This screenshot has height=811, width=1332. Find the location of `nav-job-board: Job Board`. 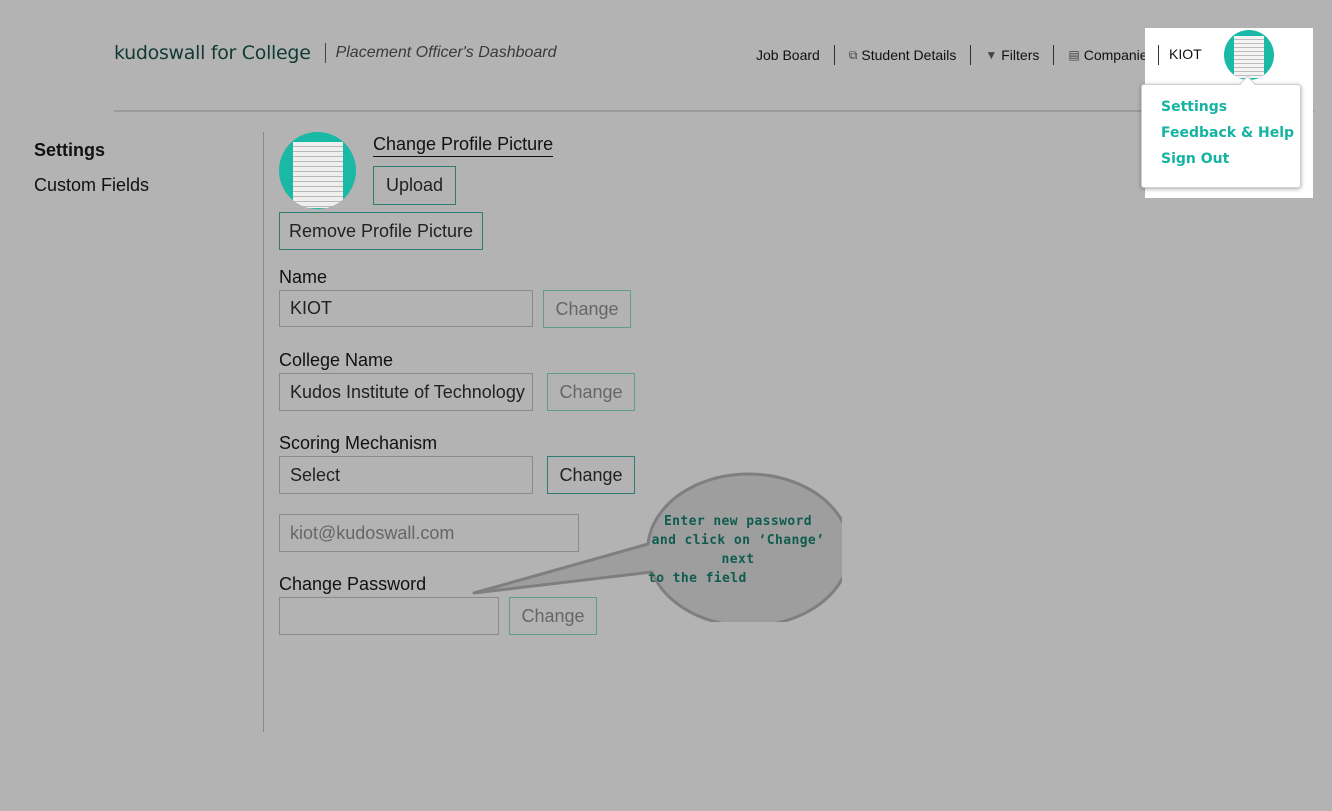

nav-job-board: Job Board is located at coordinates (788, 55).